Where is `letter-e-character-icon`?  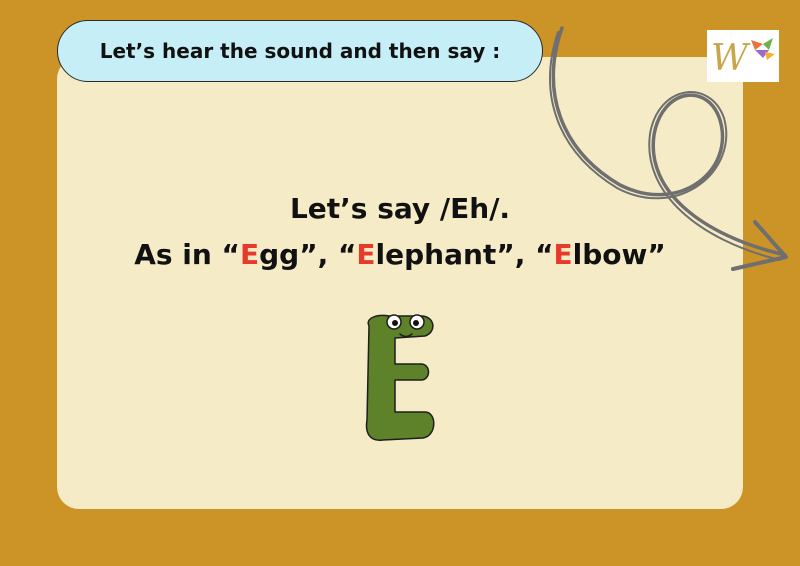
letter-e-character-icon is located at coordinates (400, 377).